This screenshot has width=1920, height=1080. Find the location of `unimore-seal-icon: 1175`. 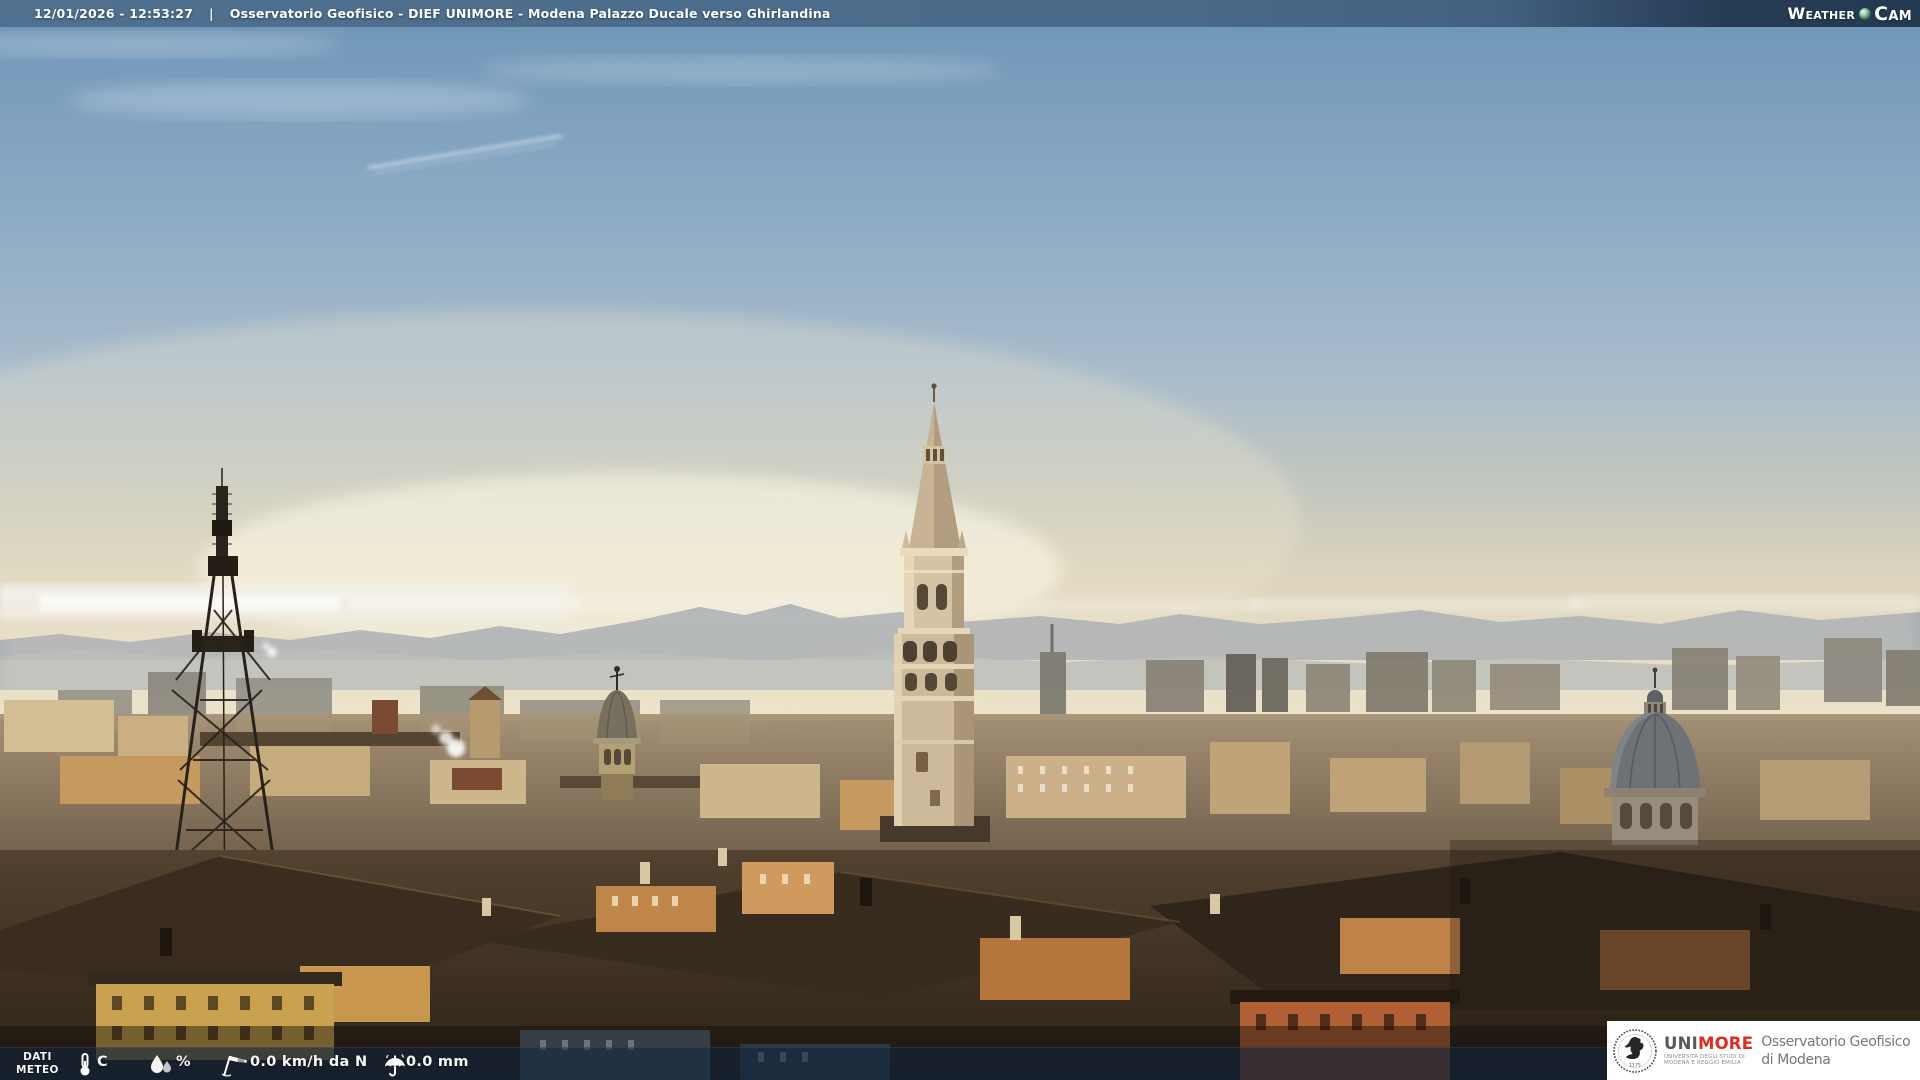

unimore-seal-icon: 1175 is located at coordinates (1635, 1050).